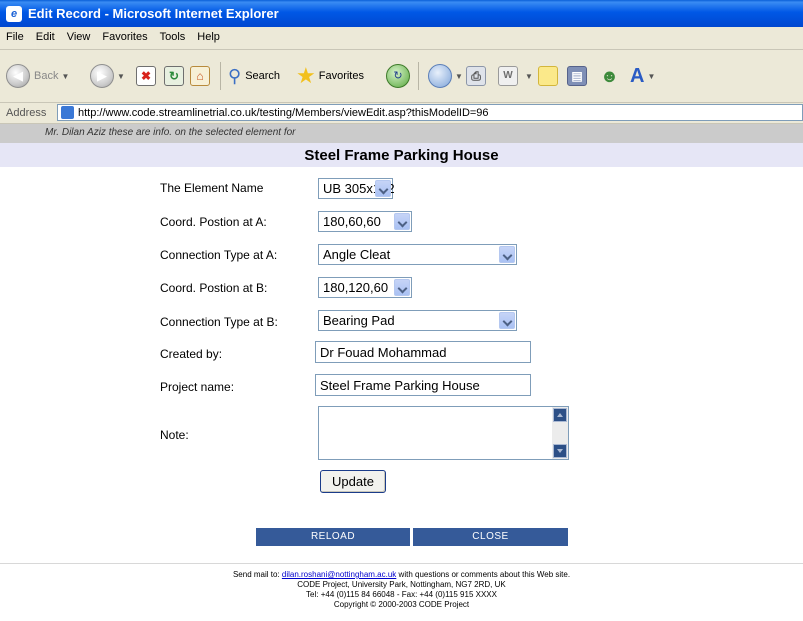  What do you see at coordinates (214, 288) in the screenshot?
I see `coord-b-label: Coord. Postion at B:` at bounding box center [214, 288].